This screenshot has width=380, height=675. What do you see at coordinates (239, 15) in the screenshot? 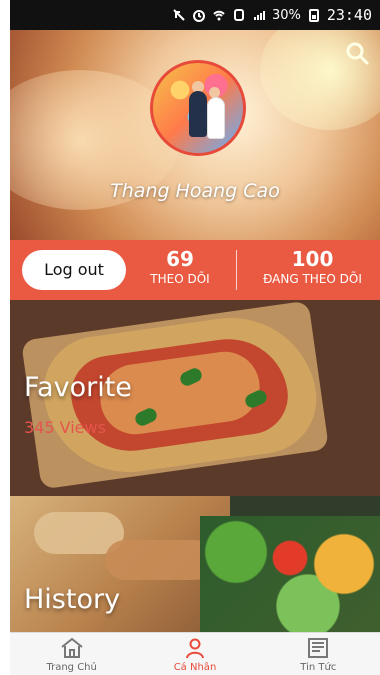
I see `sim-icon` at bounding box center [239, 15].